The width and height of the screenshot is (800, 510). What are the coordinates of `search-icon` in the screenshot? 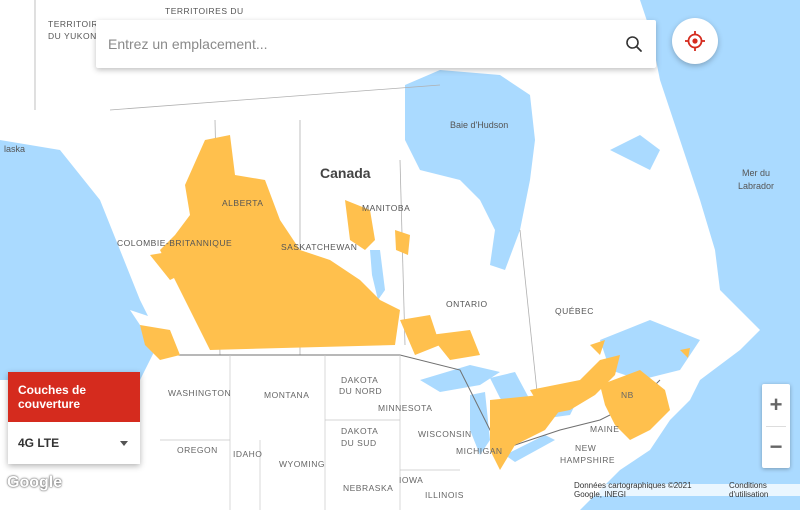 It's located at (634, 44).